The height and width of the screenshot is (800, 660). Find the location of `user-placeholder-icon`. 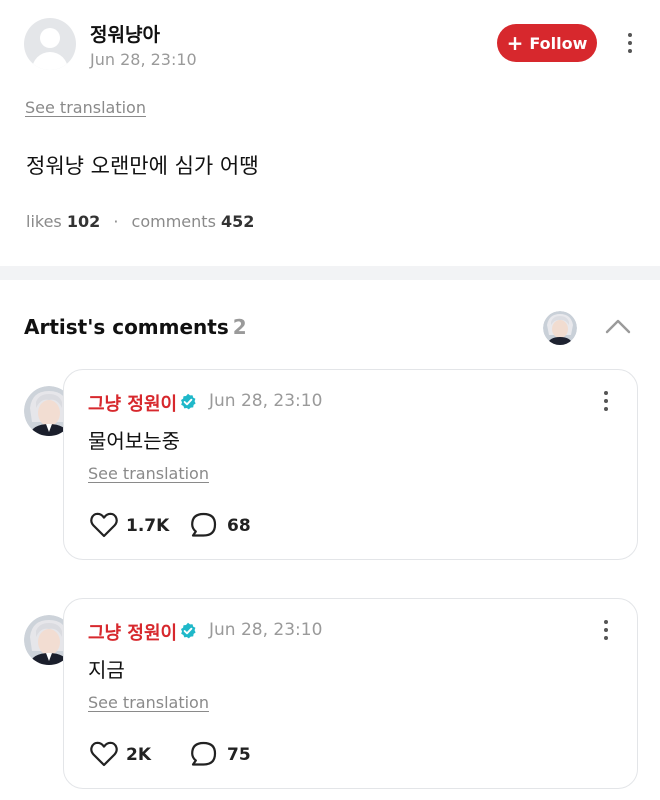

user-placeholder-icon is located at coordinates (50, 44).